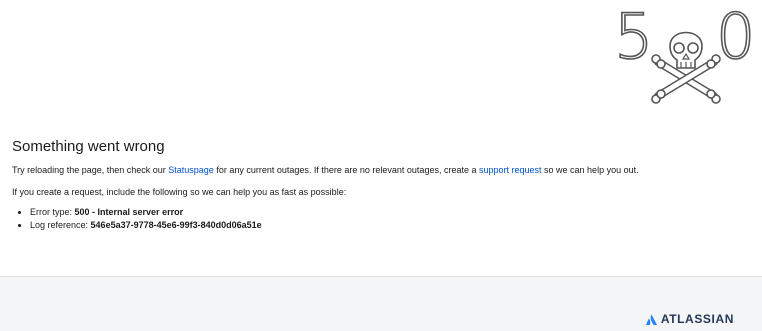 This screenshot has width=762, height=331. I want to click on digit-five: 5, so click(633, 38).